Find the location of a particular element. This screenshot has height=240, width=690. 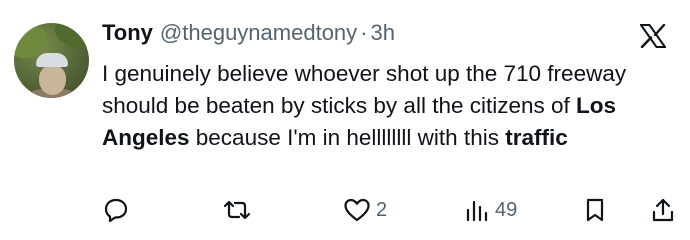

tweet-text-bold: traffic is located at coordinates (536, 137).